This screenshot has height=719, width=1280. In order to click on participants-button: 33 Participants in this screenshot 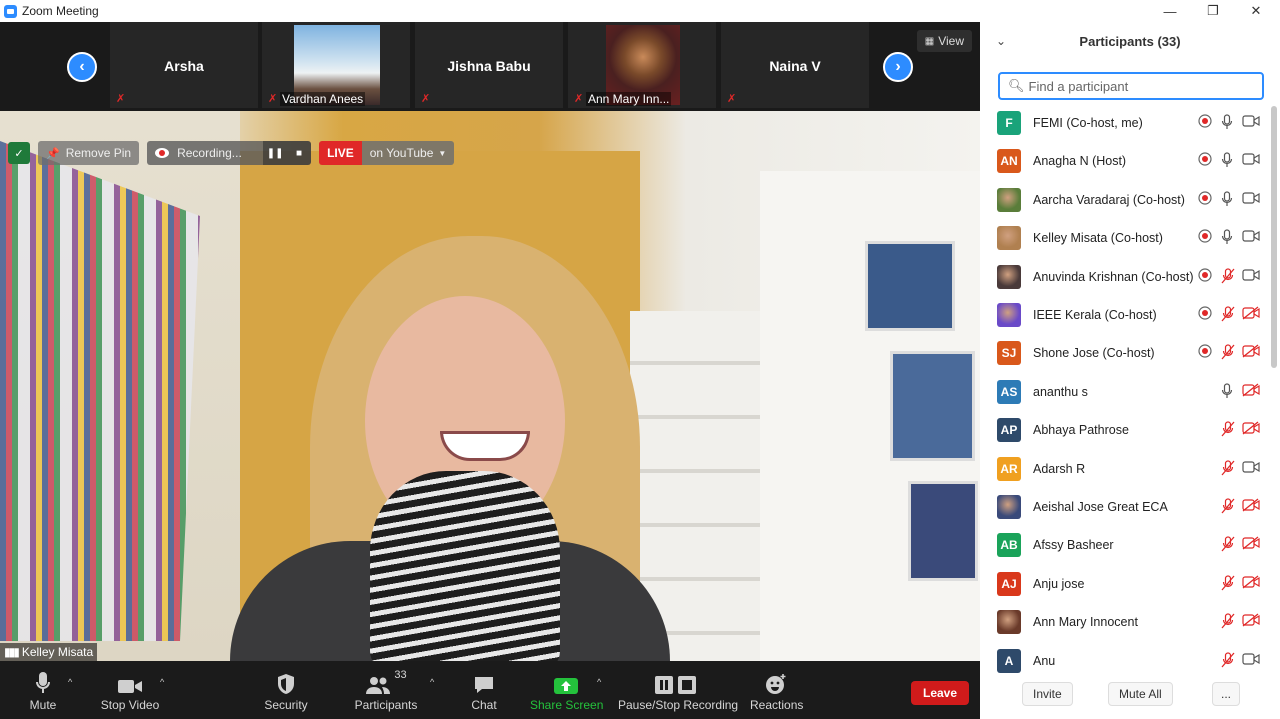, I will do `click(386, 689)`.